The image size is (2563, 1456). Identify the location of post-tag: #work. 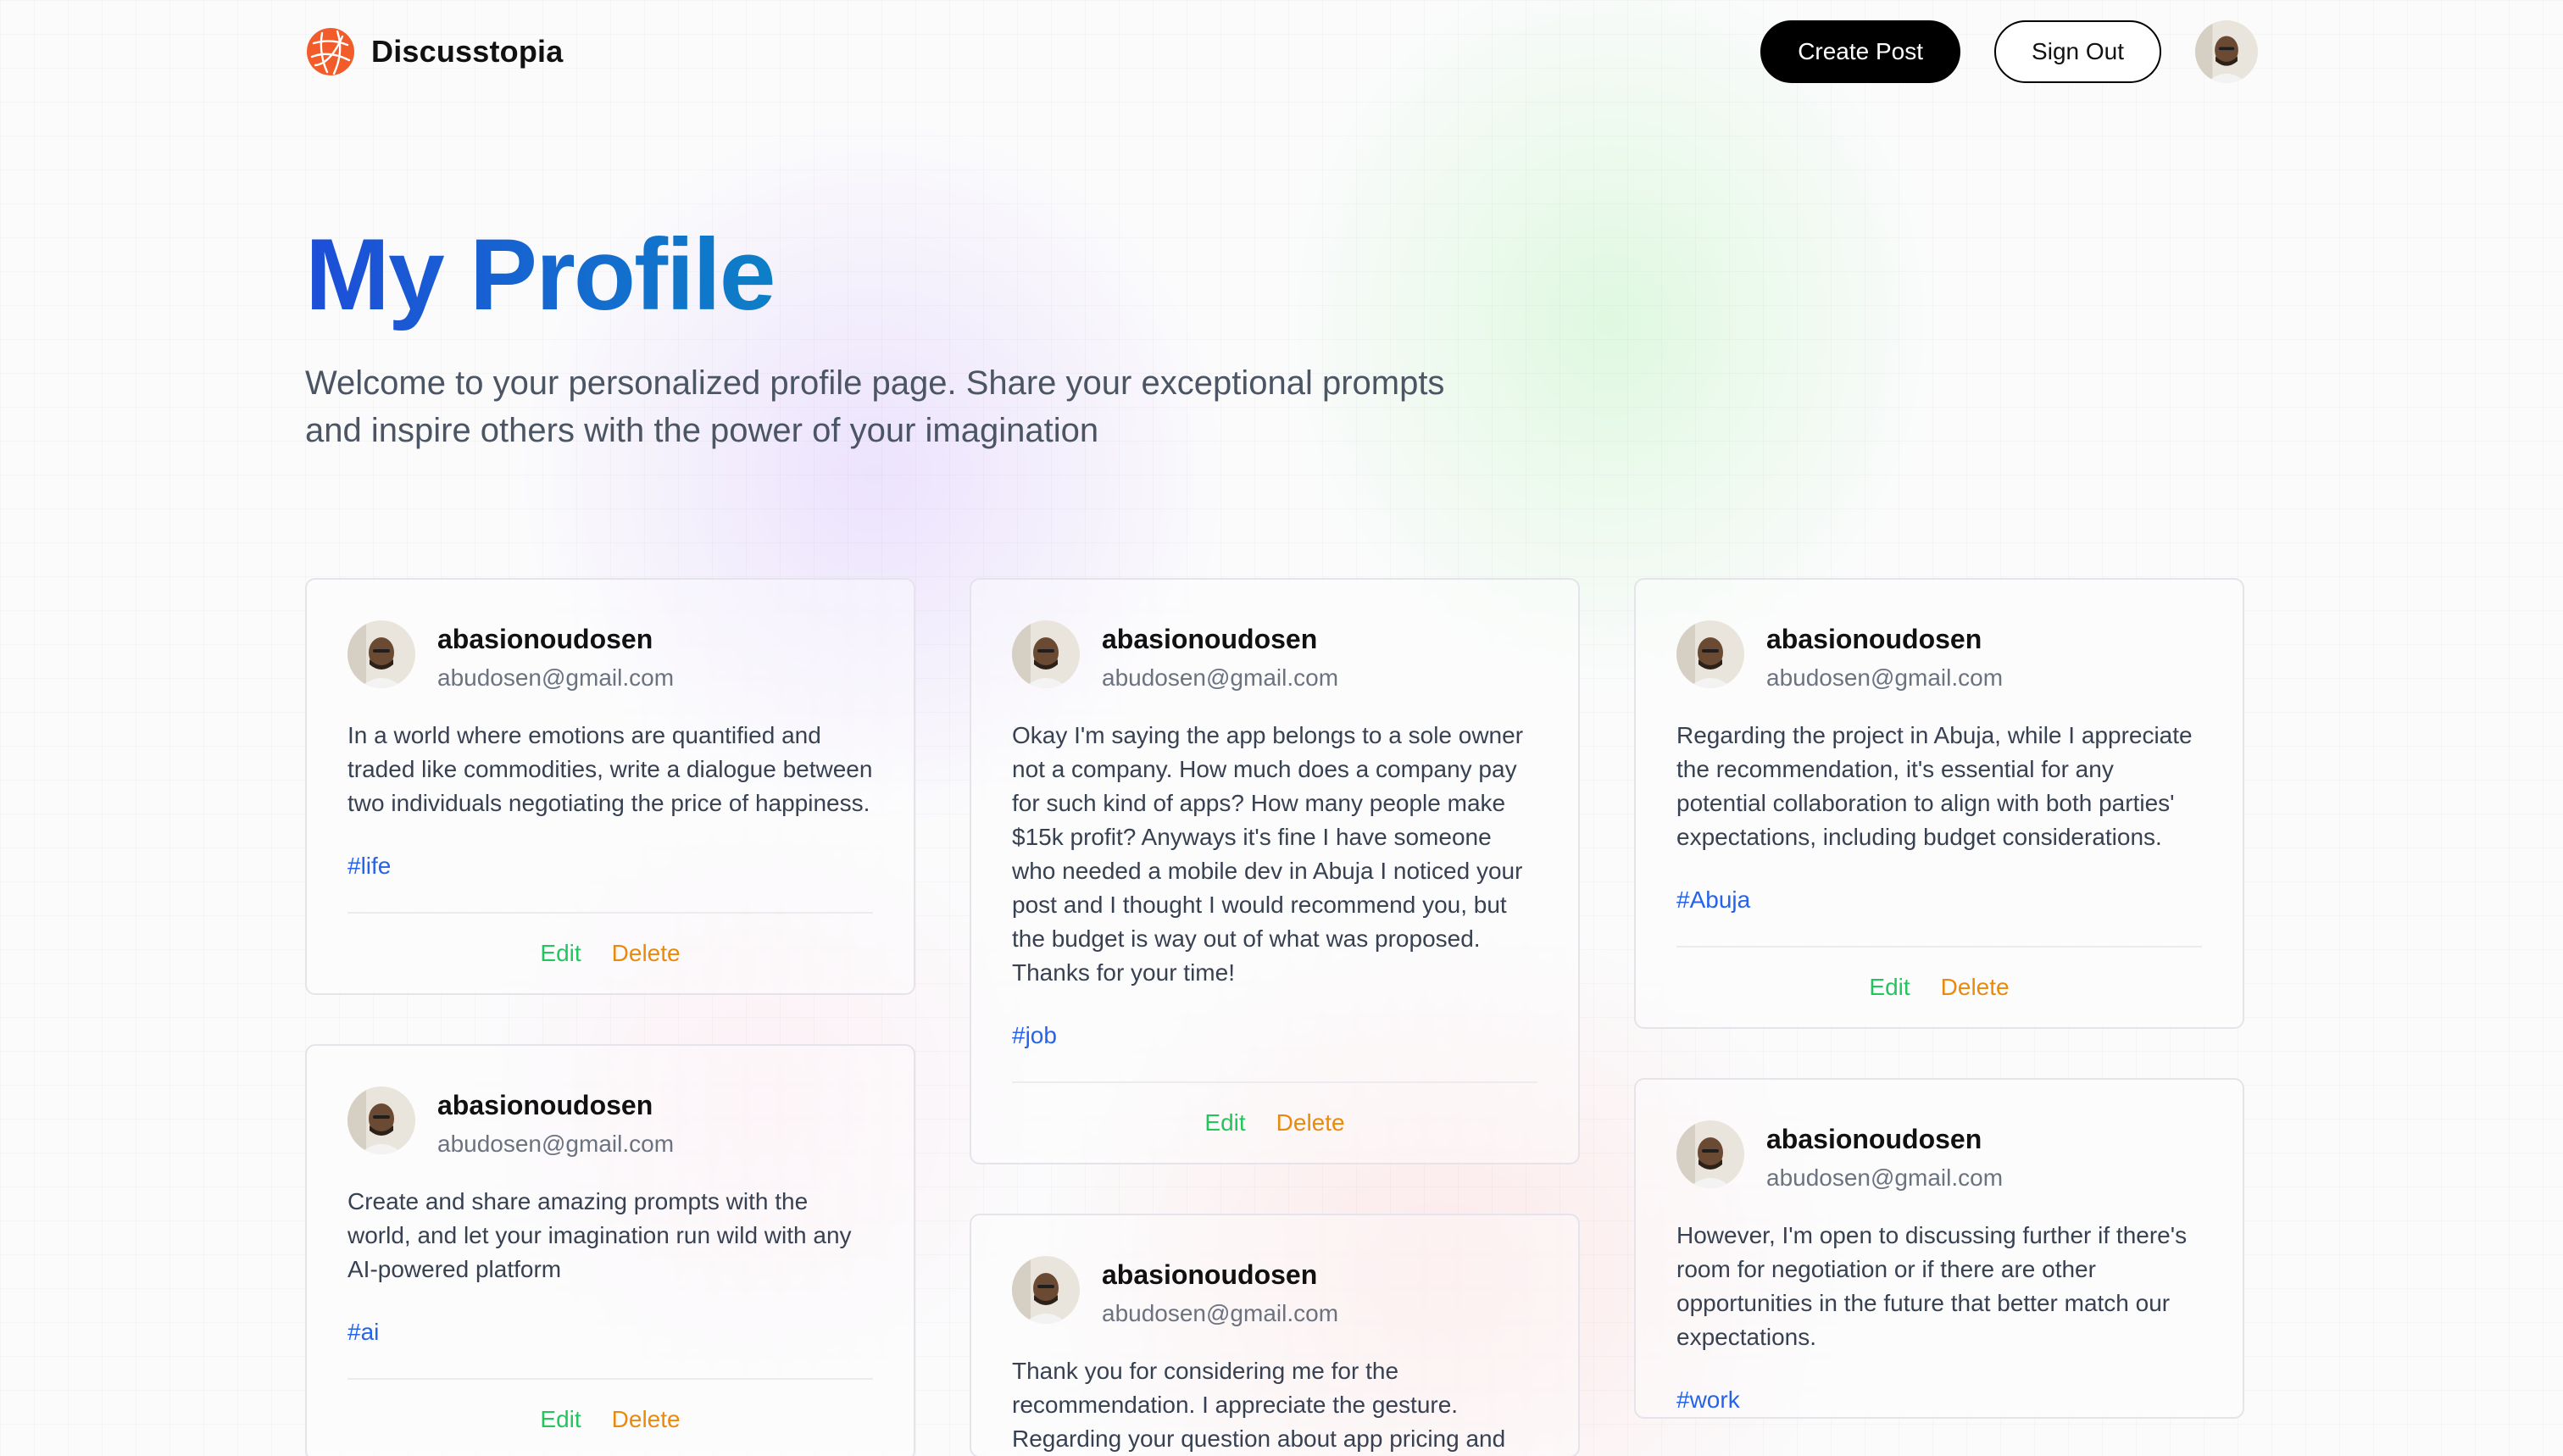
(1939, 1400).